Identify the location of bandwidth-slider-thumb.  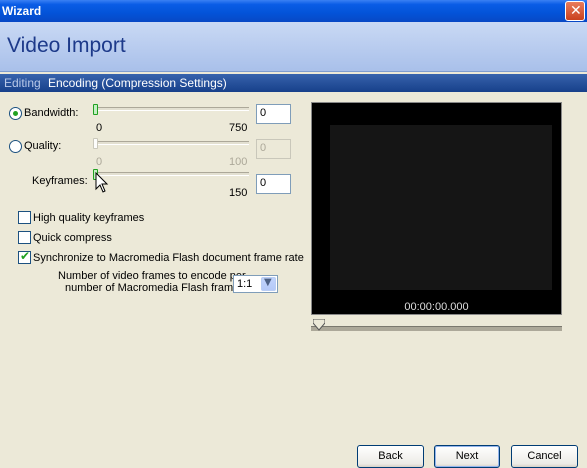
(95, 109).